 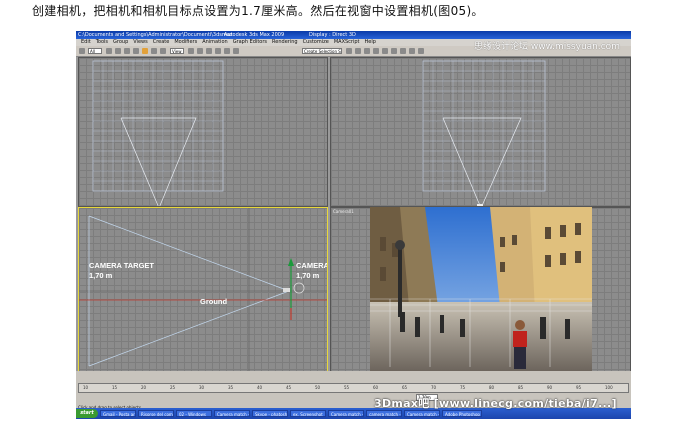 I want to click on camera-target-label: CAMERA TARGET, so click(x=121, y=265).